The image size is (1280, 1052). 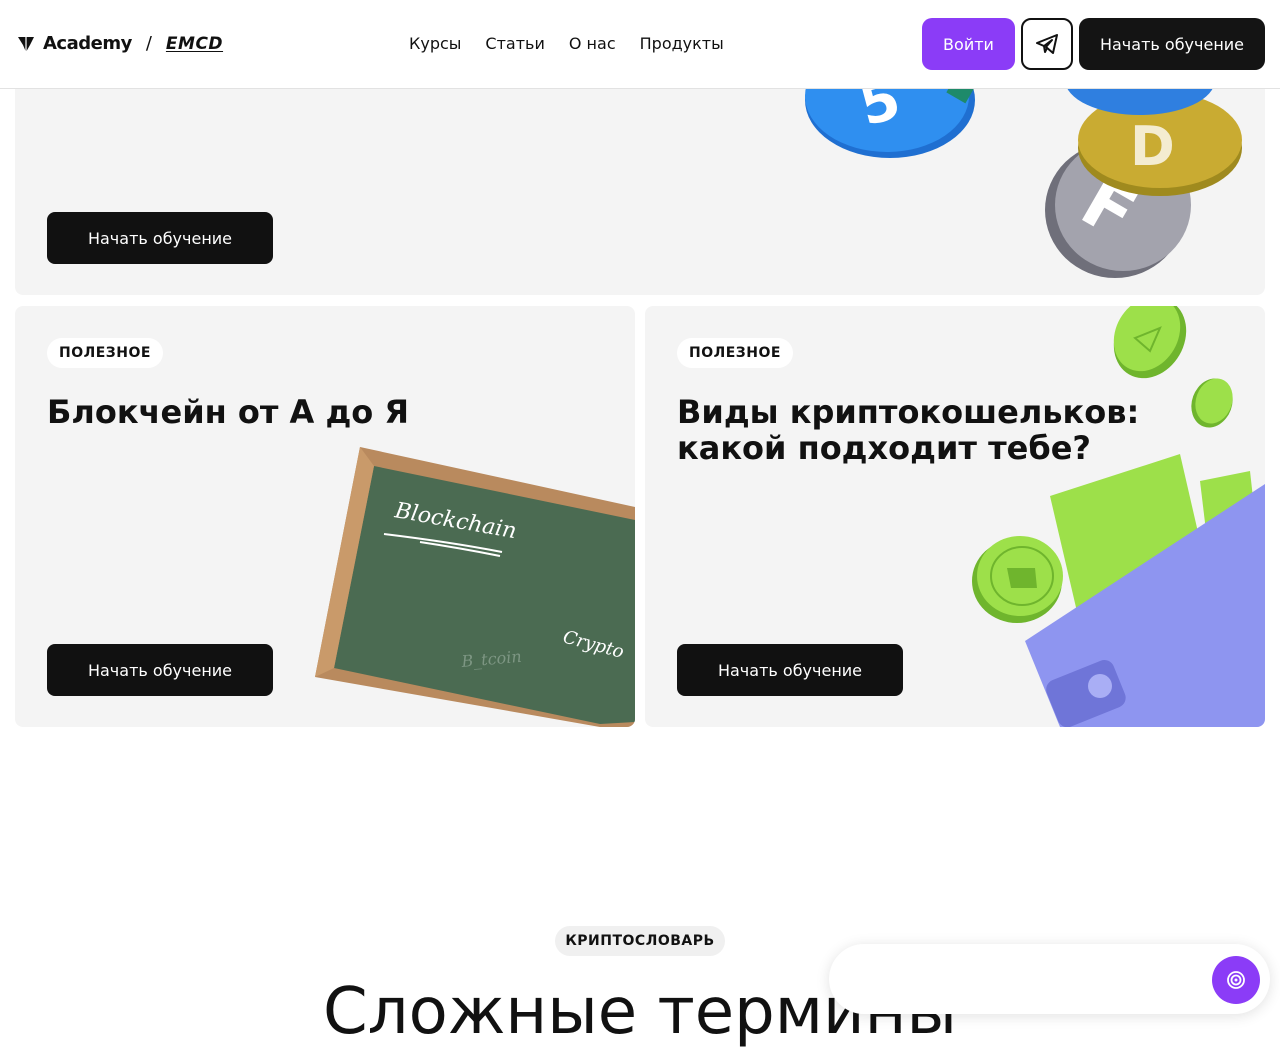 What do you see at coordinates (1172, 44) in the screenshot?
I see `start-learning-header-button: Начать обучение` at bounding box center [1172, 44].